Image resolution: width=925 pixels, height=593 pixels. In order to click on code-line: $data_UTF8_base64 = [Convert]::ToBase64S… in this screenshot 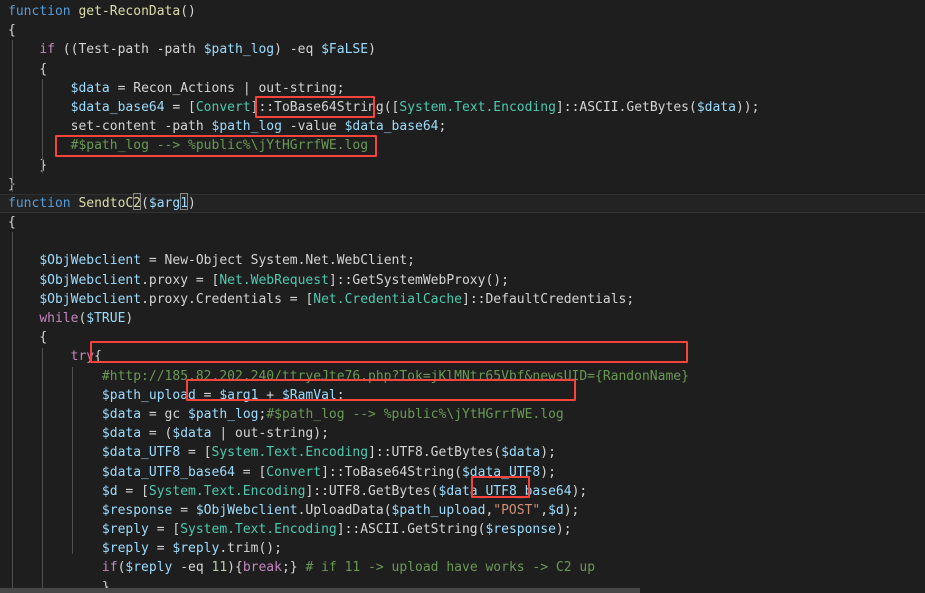, I will do `click(462, 472)`.